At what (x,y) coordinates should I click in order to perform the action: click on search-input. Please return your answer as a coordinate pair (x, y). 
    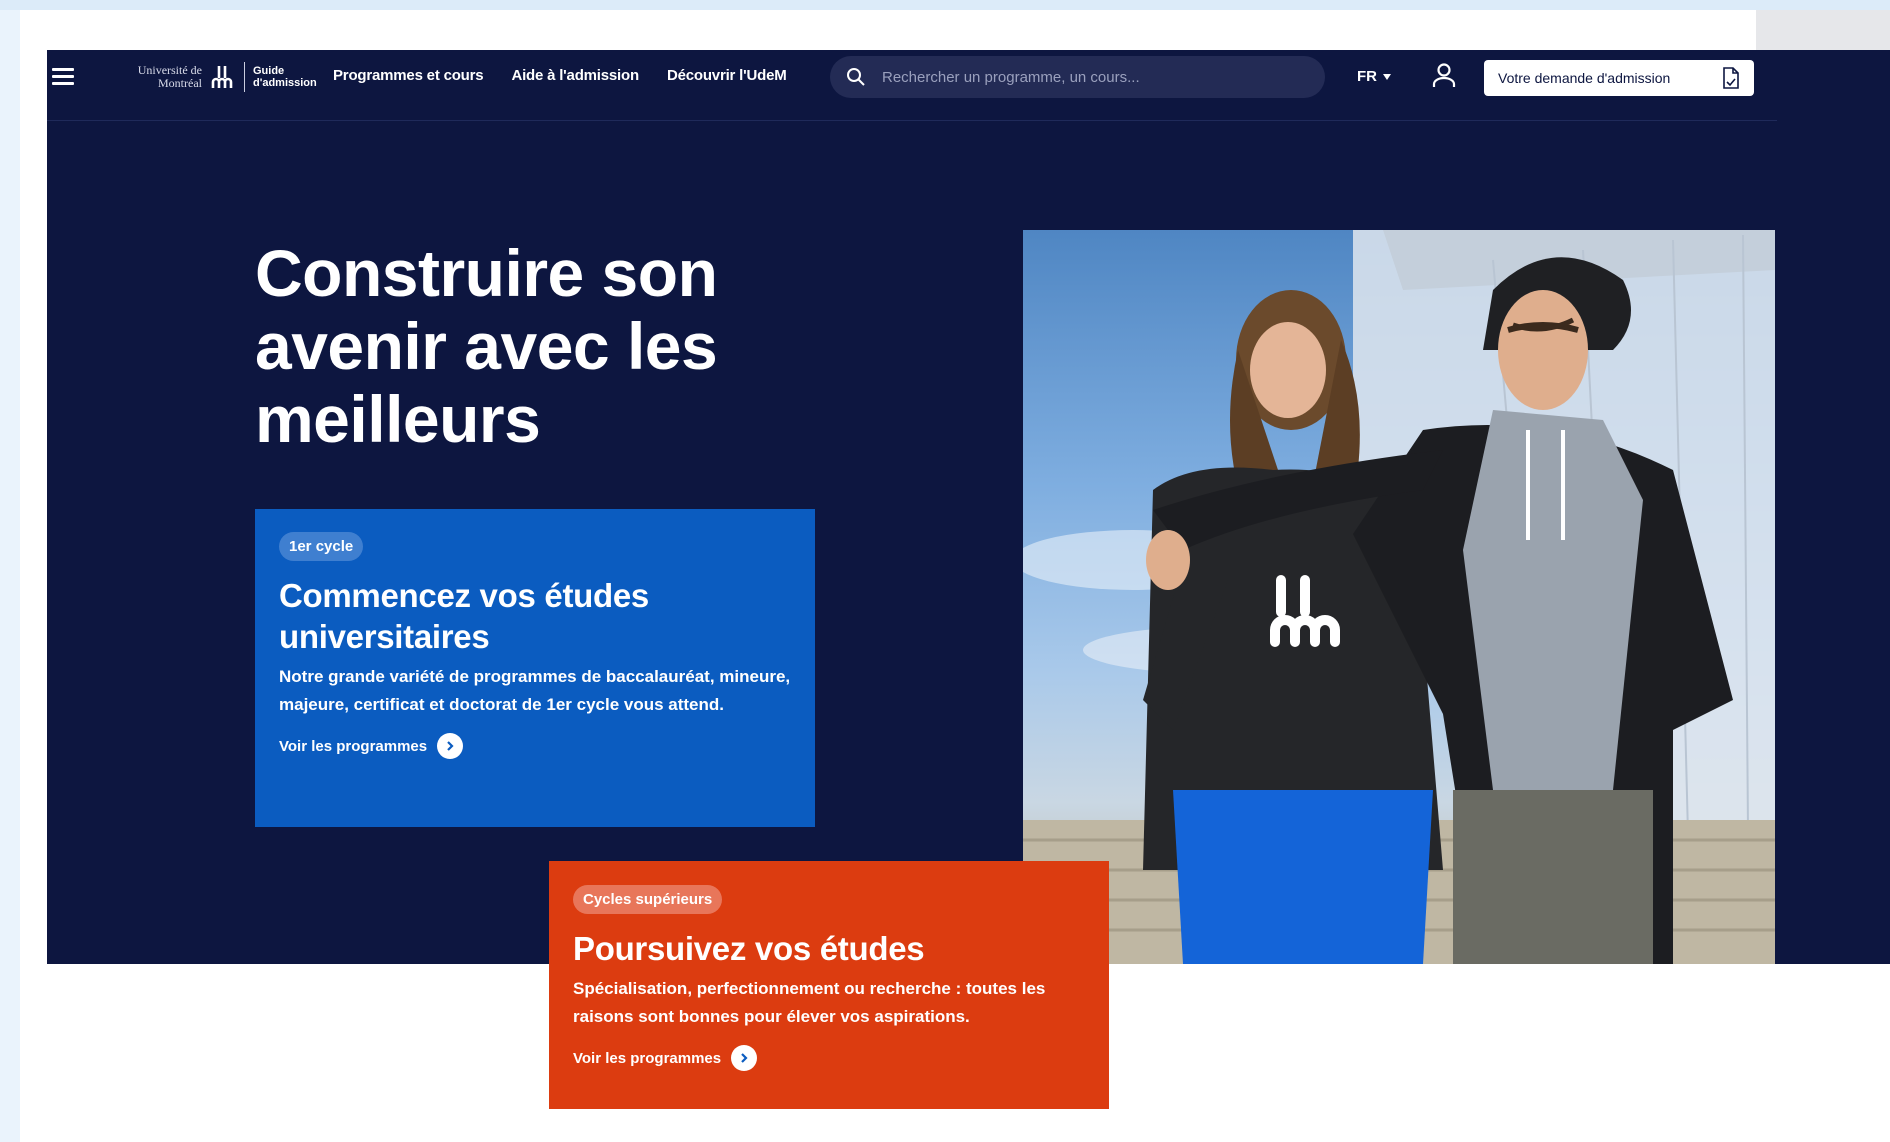
    Looking at the image, I should click on (1082, 77).